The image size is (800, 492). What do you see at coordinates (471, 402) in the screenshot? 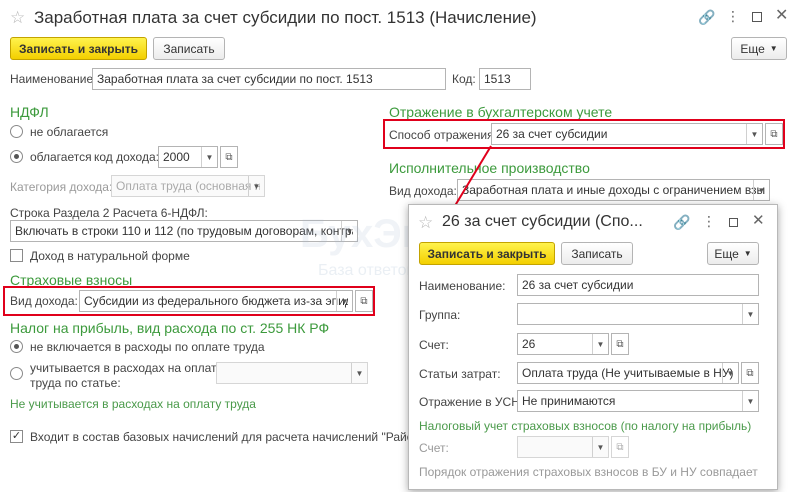
I see `popup-usn-label: Отражение в УСН:` at bounding box center [471, 402].